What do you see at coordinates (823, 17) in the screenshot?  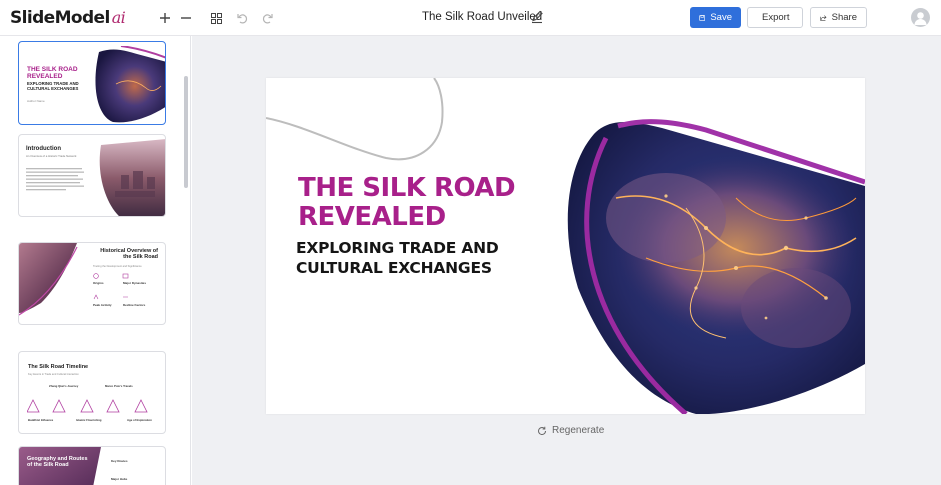 I see `share-icon` at bounding box center [823, 17].